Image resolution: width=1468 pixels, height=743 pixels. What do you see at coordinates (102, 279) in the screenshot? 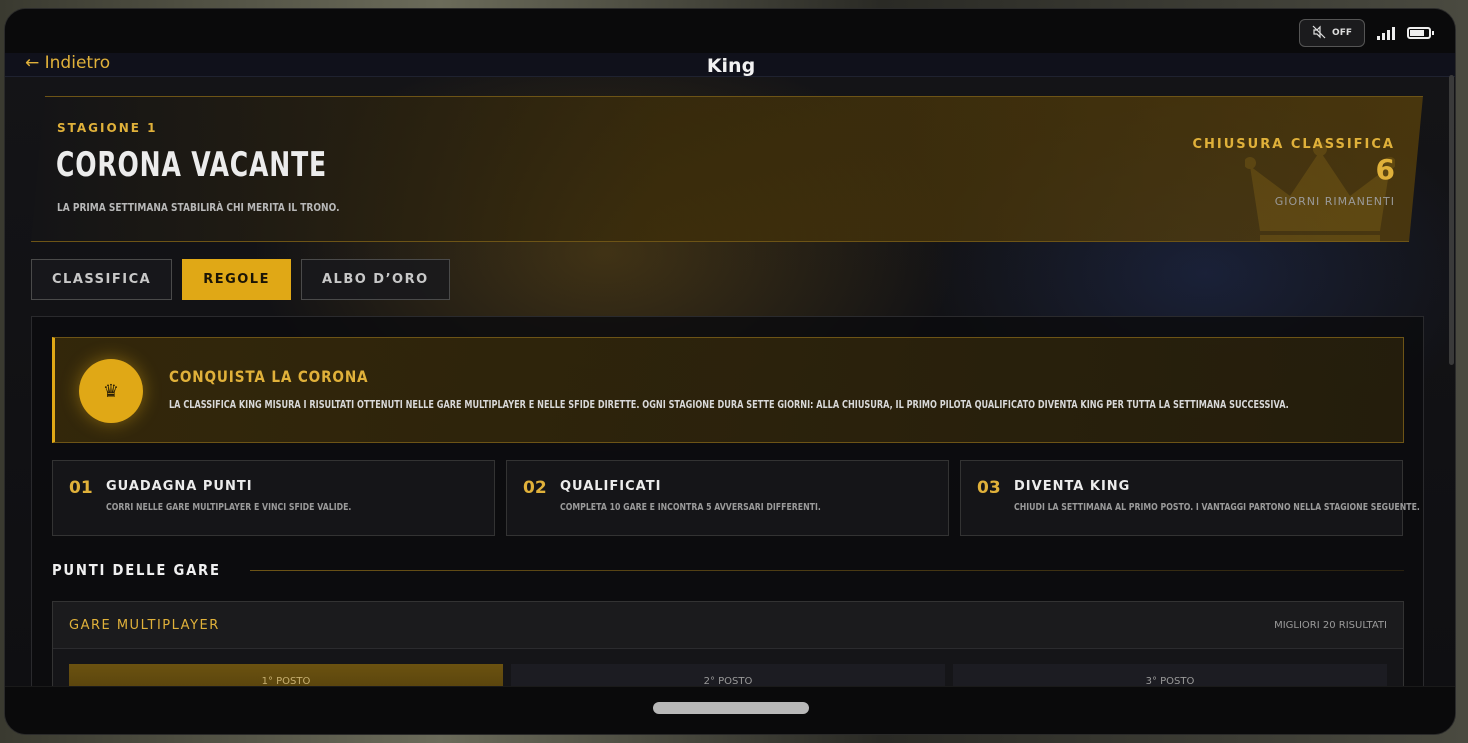
I see `tab-classifica: CLASSIFICA` at bounding box center [102, 279].